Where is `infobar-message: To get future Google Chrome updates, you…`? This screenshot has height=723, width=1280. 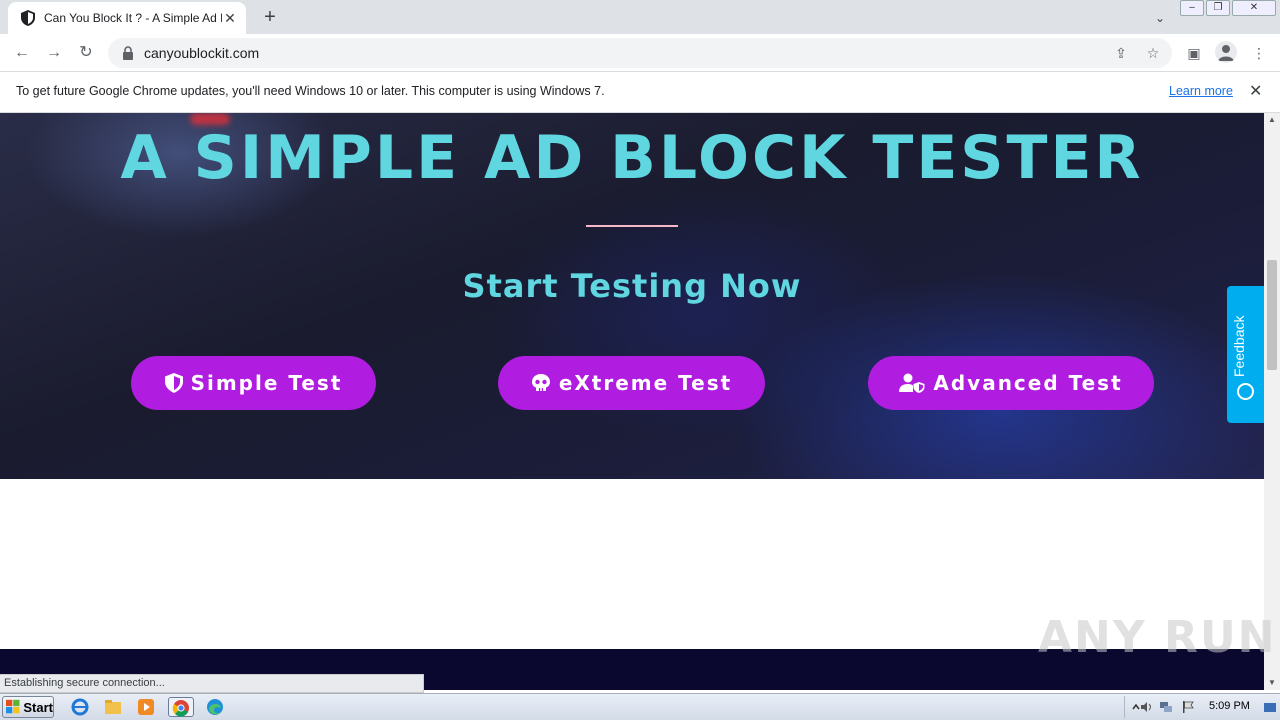
infobar-message: To get future Google Chrome updates, you… is located at coordinates (310, 91).